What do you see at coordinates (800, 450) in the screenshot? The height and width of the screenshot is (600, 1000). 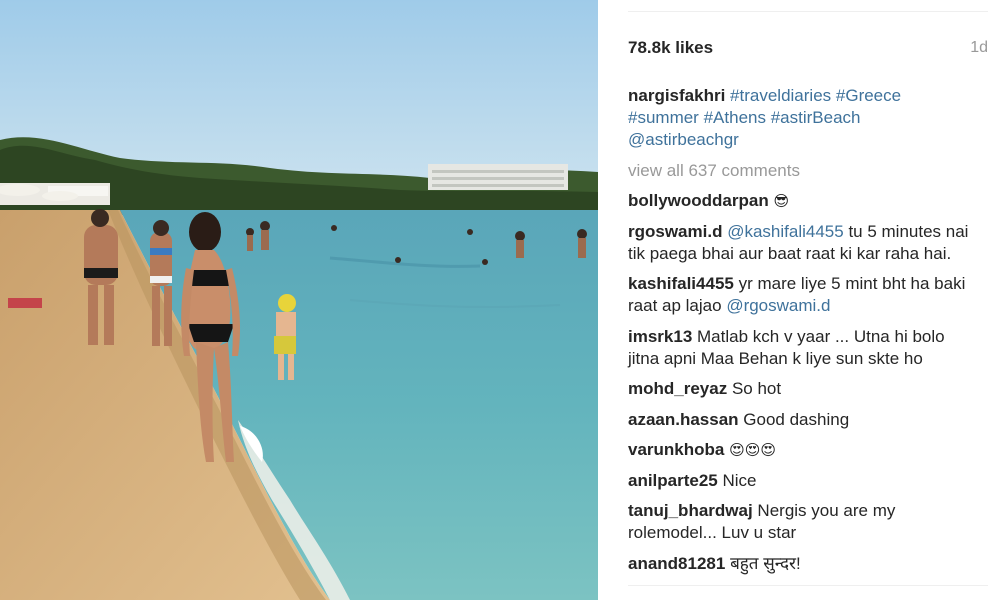 I see `comment-item: varunkhoba 😍😍😍` at bounding box center [800, 450].